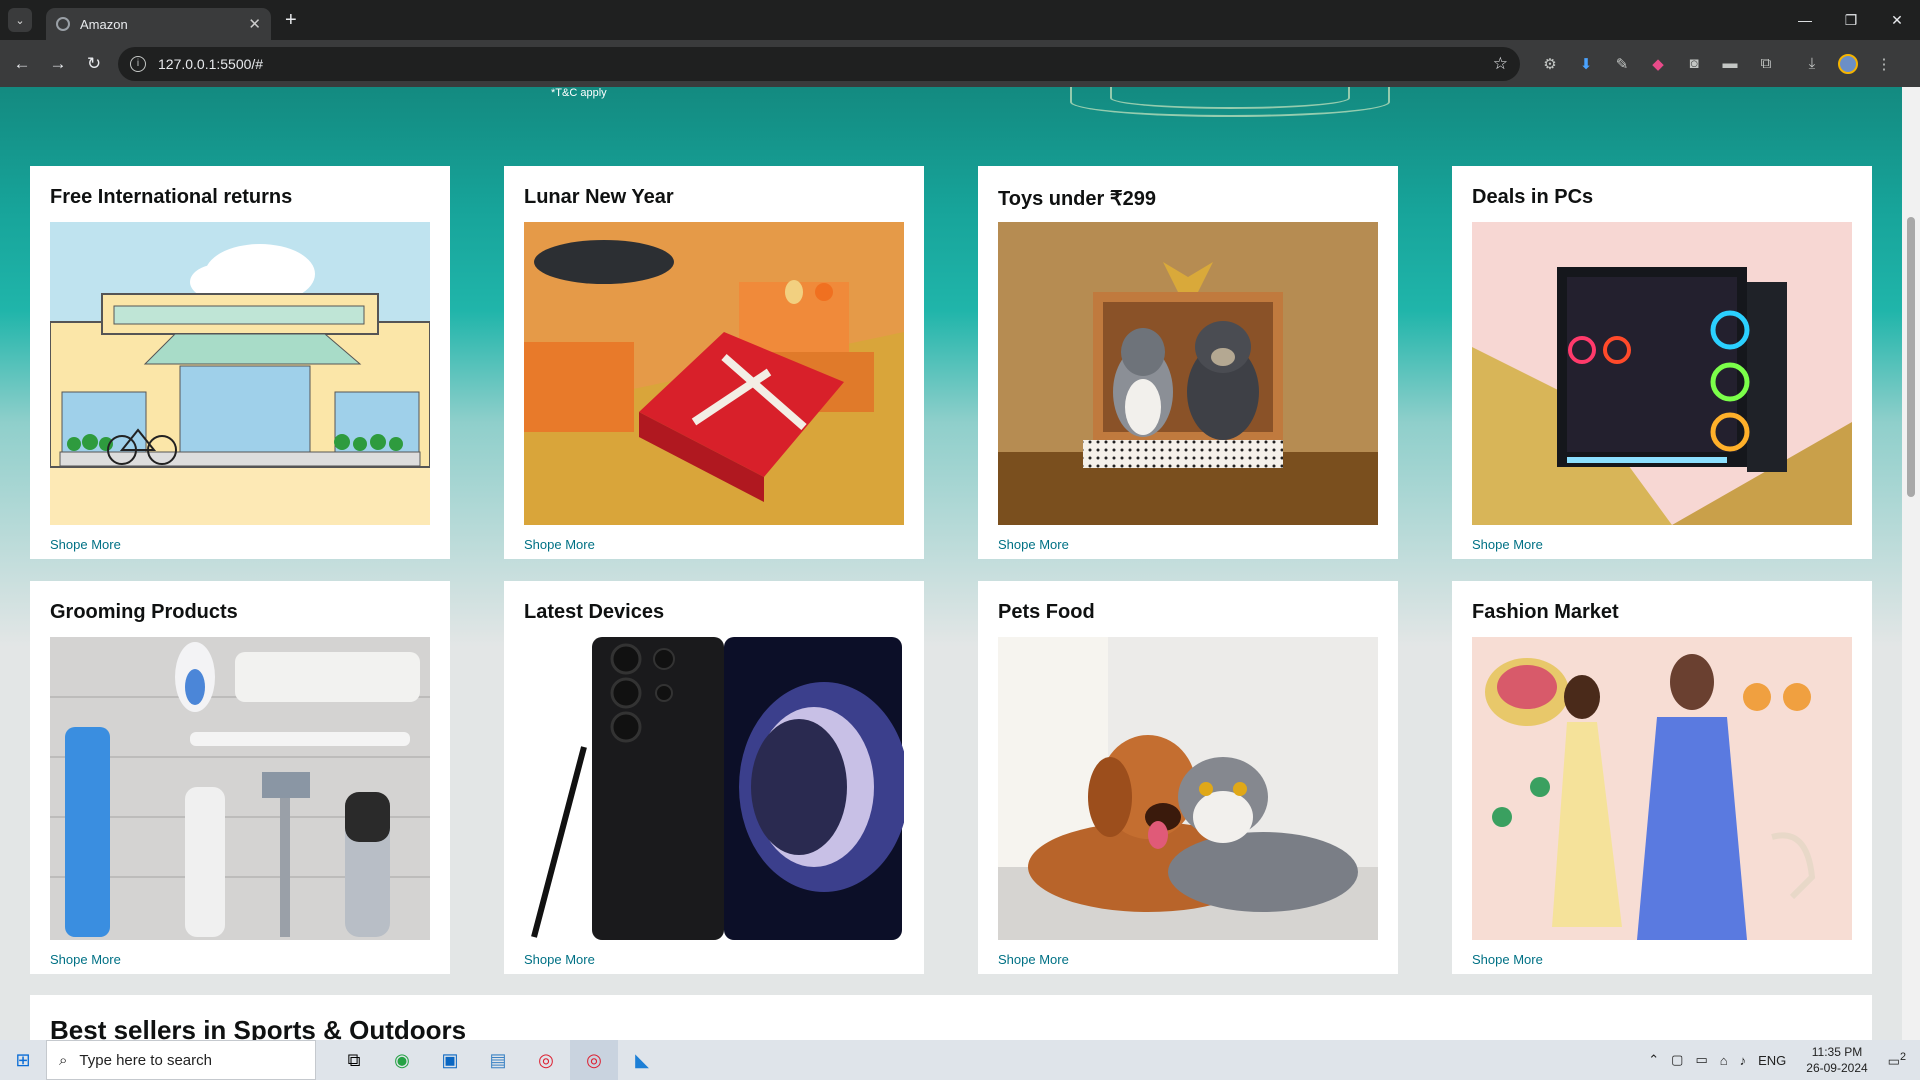  What do you see at coordinates (1884, 64) in the screenshot?
I see `menu-kebab-icon: ⋮` at bounding box center [1884, 64].